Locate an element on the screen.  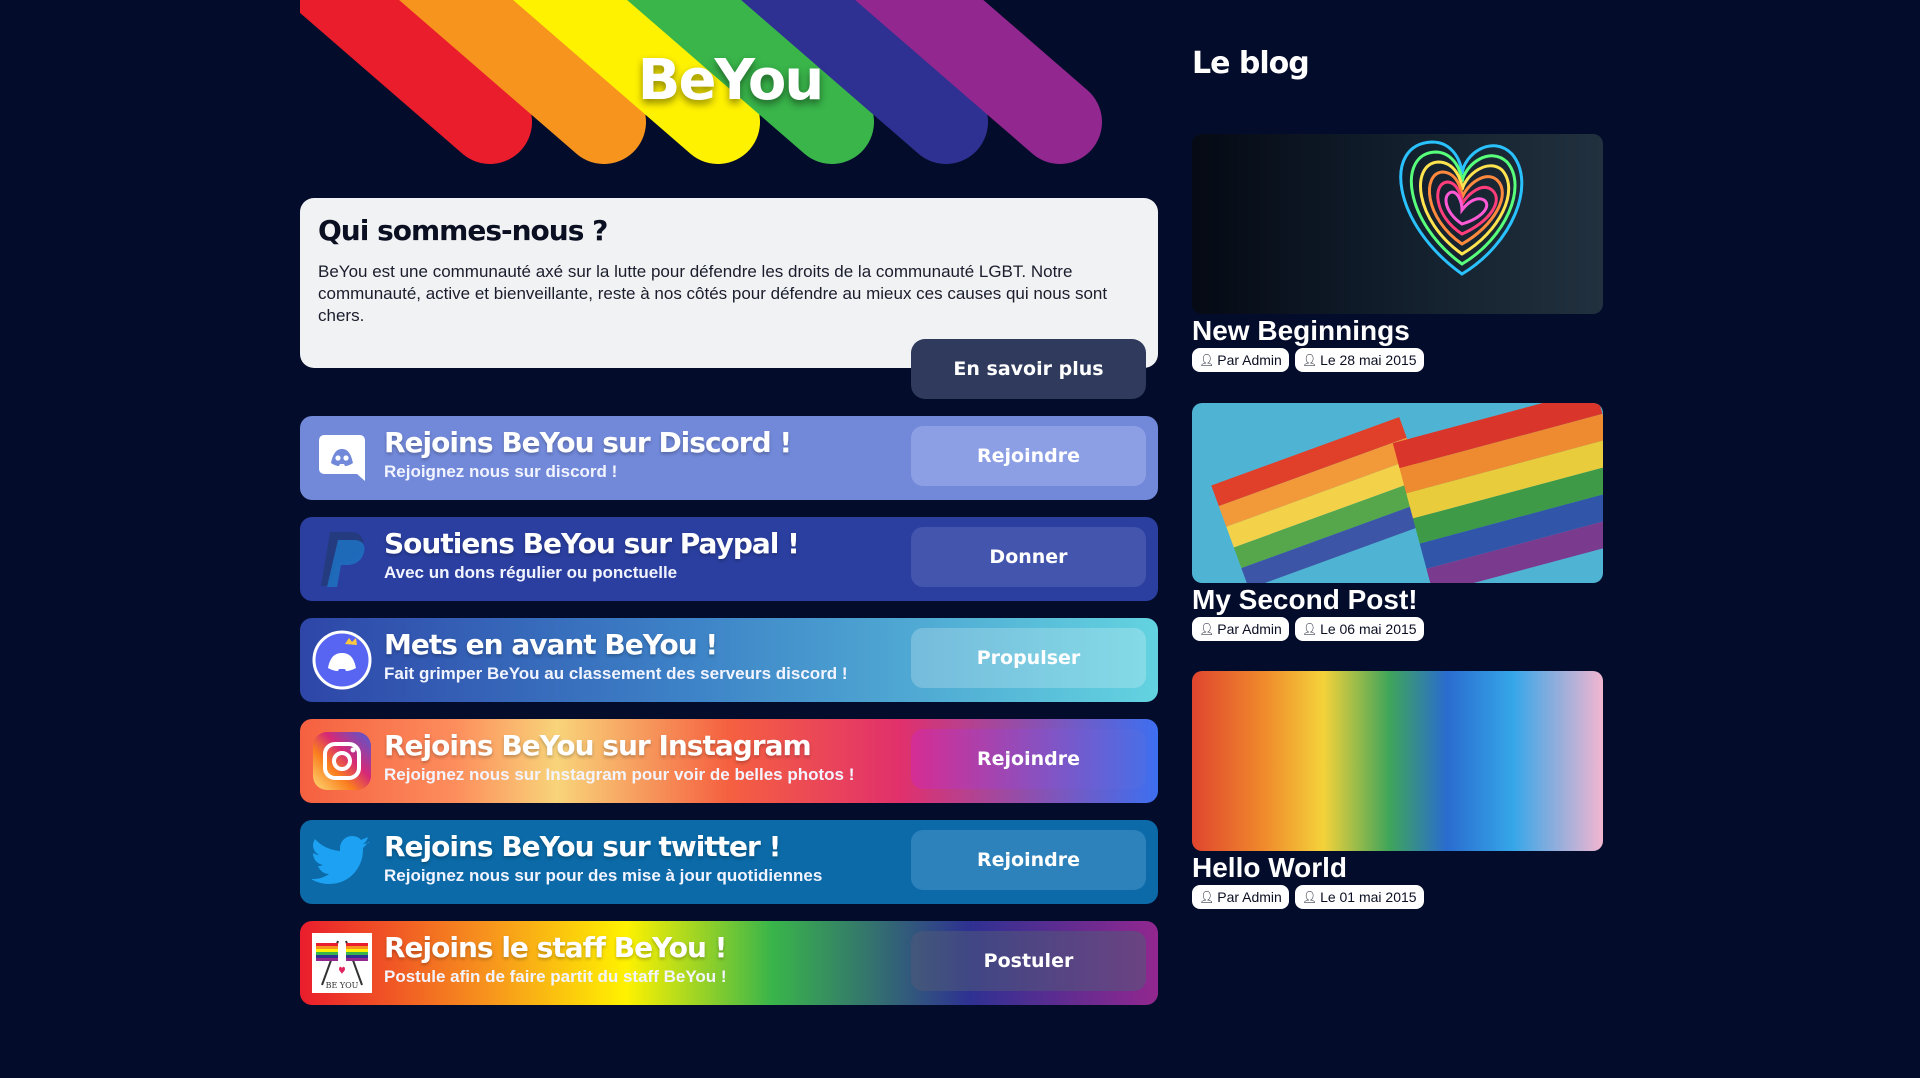
card-title: Mets en avant BeYou ! is located at coordinates (551, 644).